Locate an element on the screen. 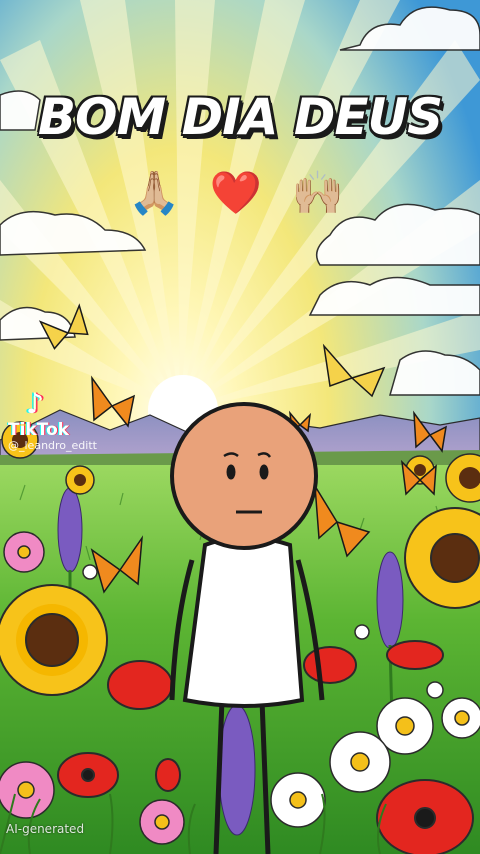  tiktok-brand: TikTok is located at coordinates (39, 430).